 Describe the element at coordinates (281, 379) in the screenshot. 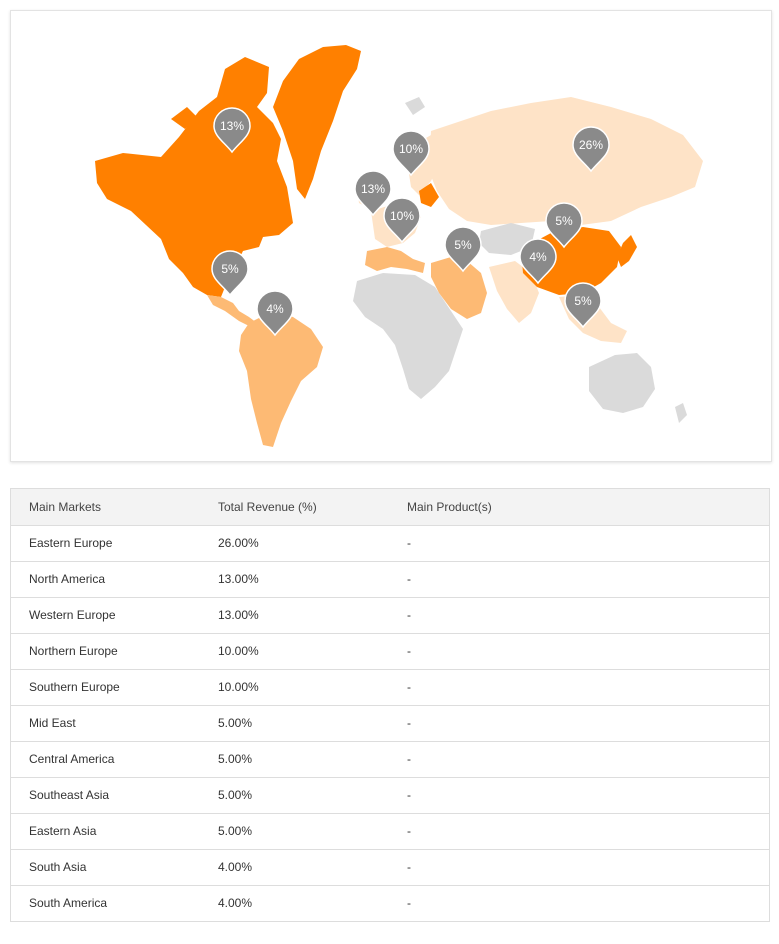

I see `region-south-america` at that location.